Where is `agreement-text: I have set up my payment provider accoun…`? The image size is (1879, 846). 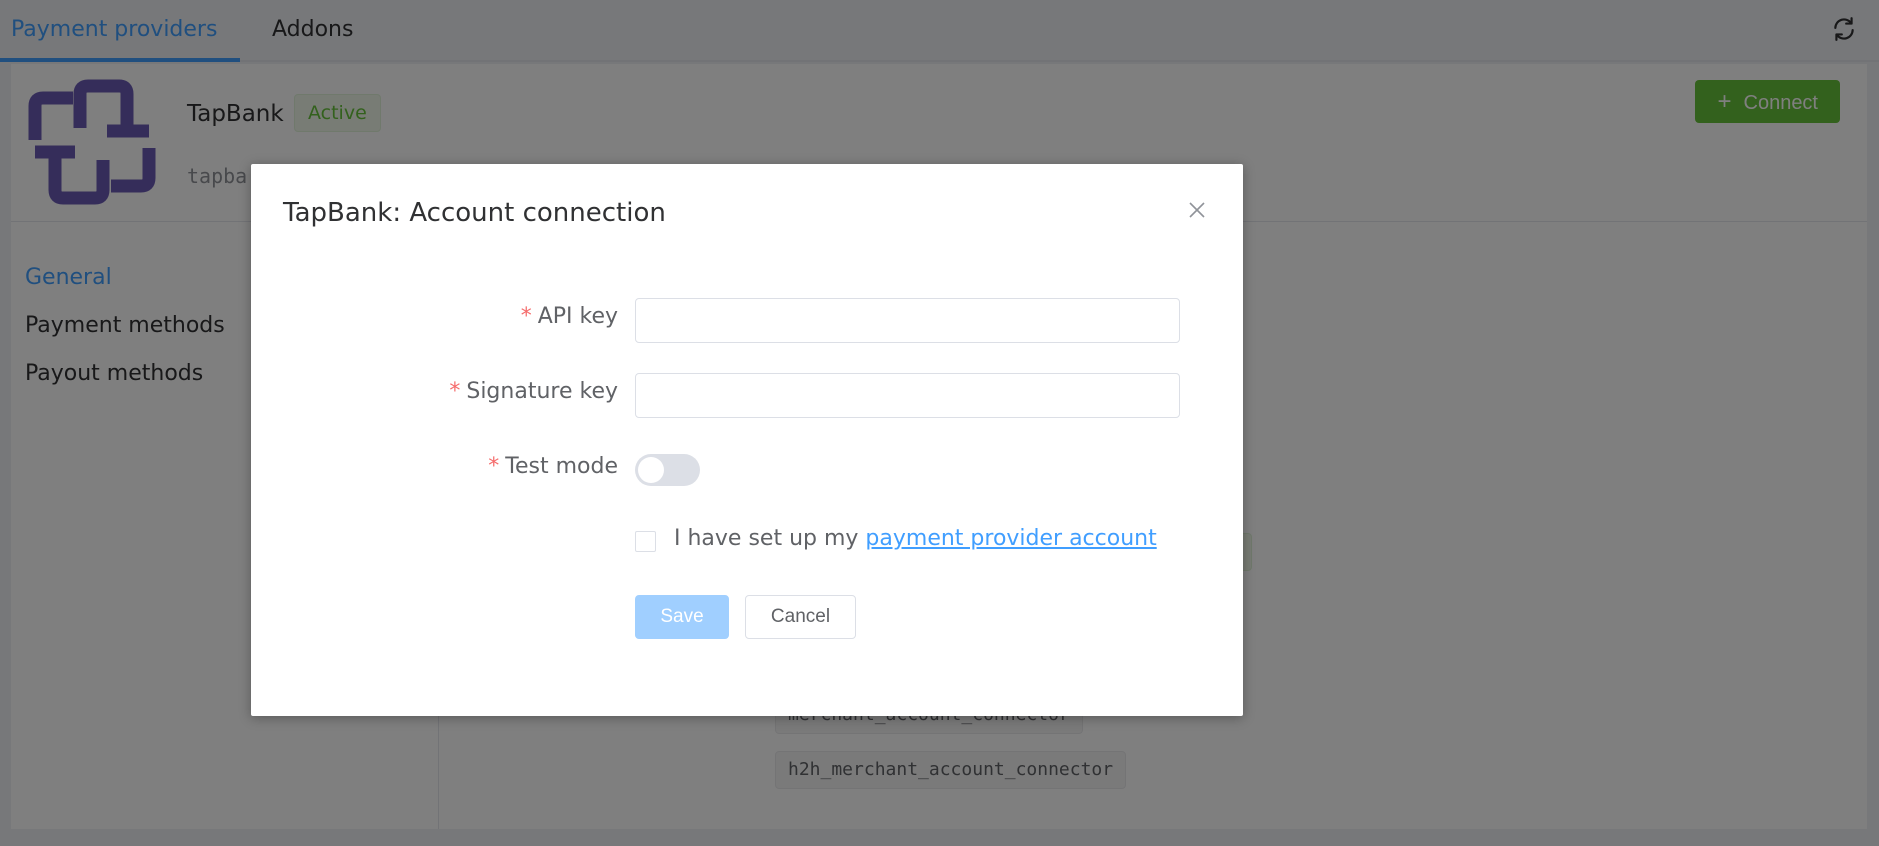 agreement-text: I have set up my payment provider accoun… is located at coordinates (915, 538).